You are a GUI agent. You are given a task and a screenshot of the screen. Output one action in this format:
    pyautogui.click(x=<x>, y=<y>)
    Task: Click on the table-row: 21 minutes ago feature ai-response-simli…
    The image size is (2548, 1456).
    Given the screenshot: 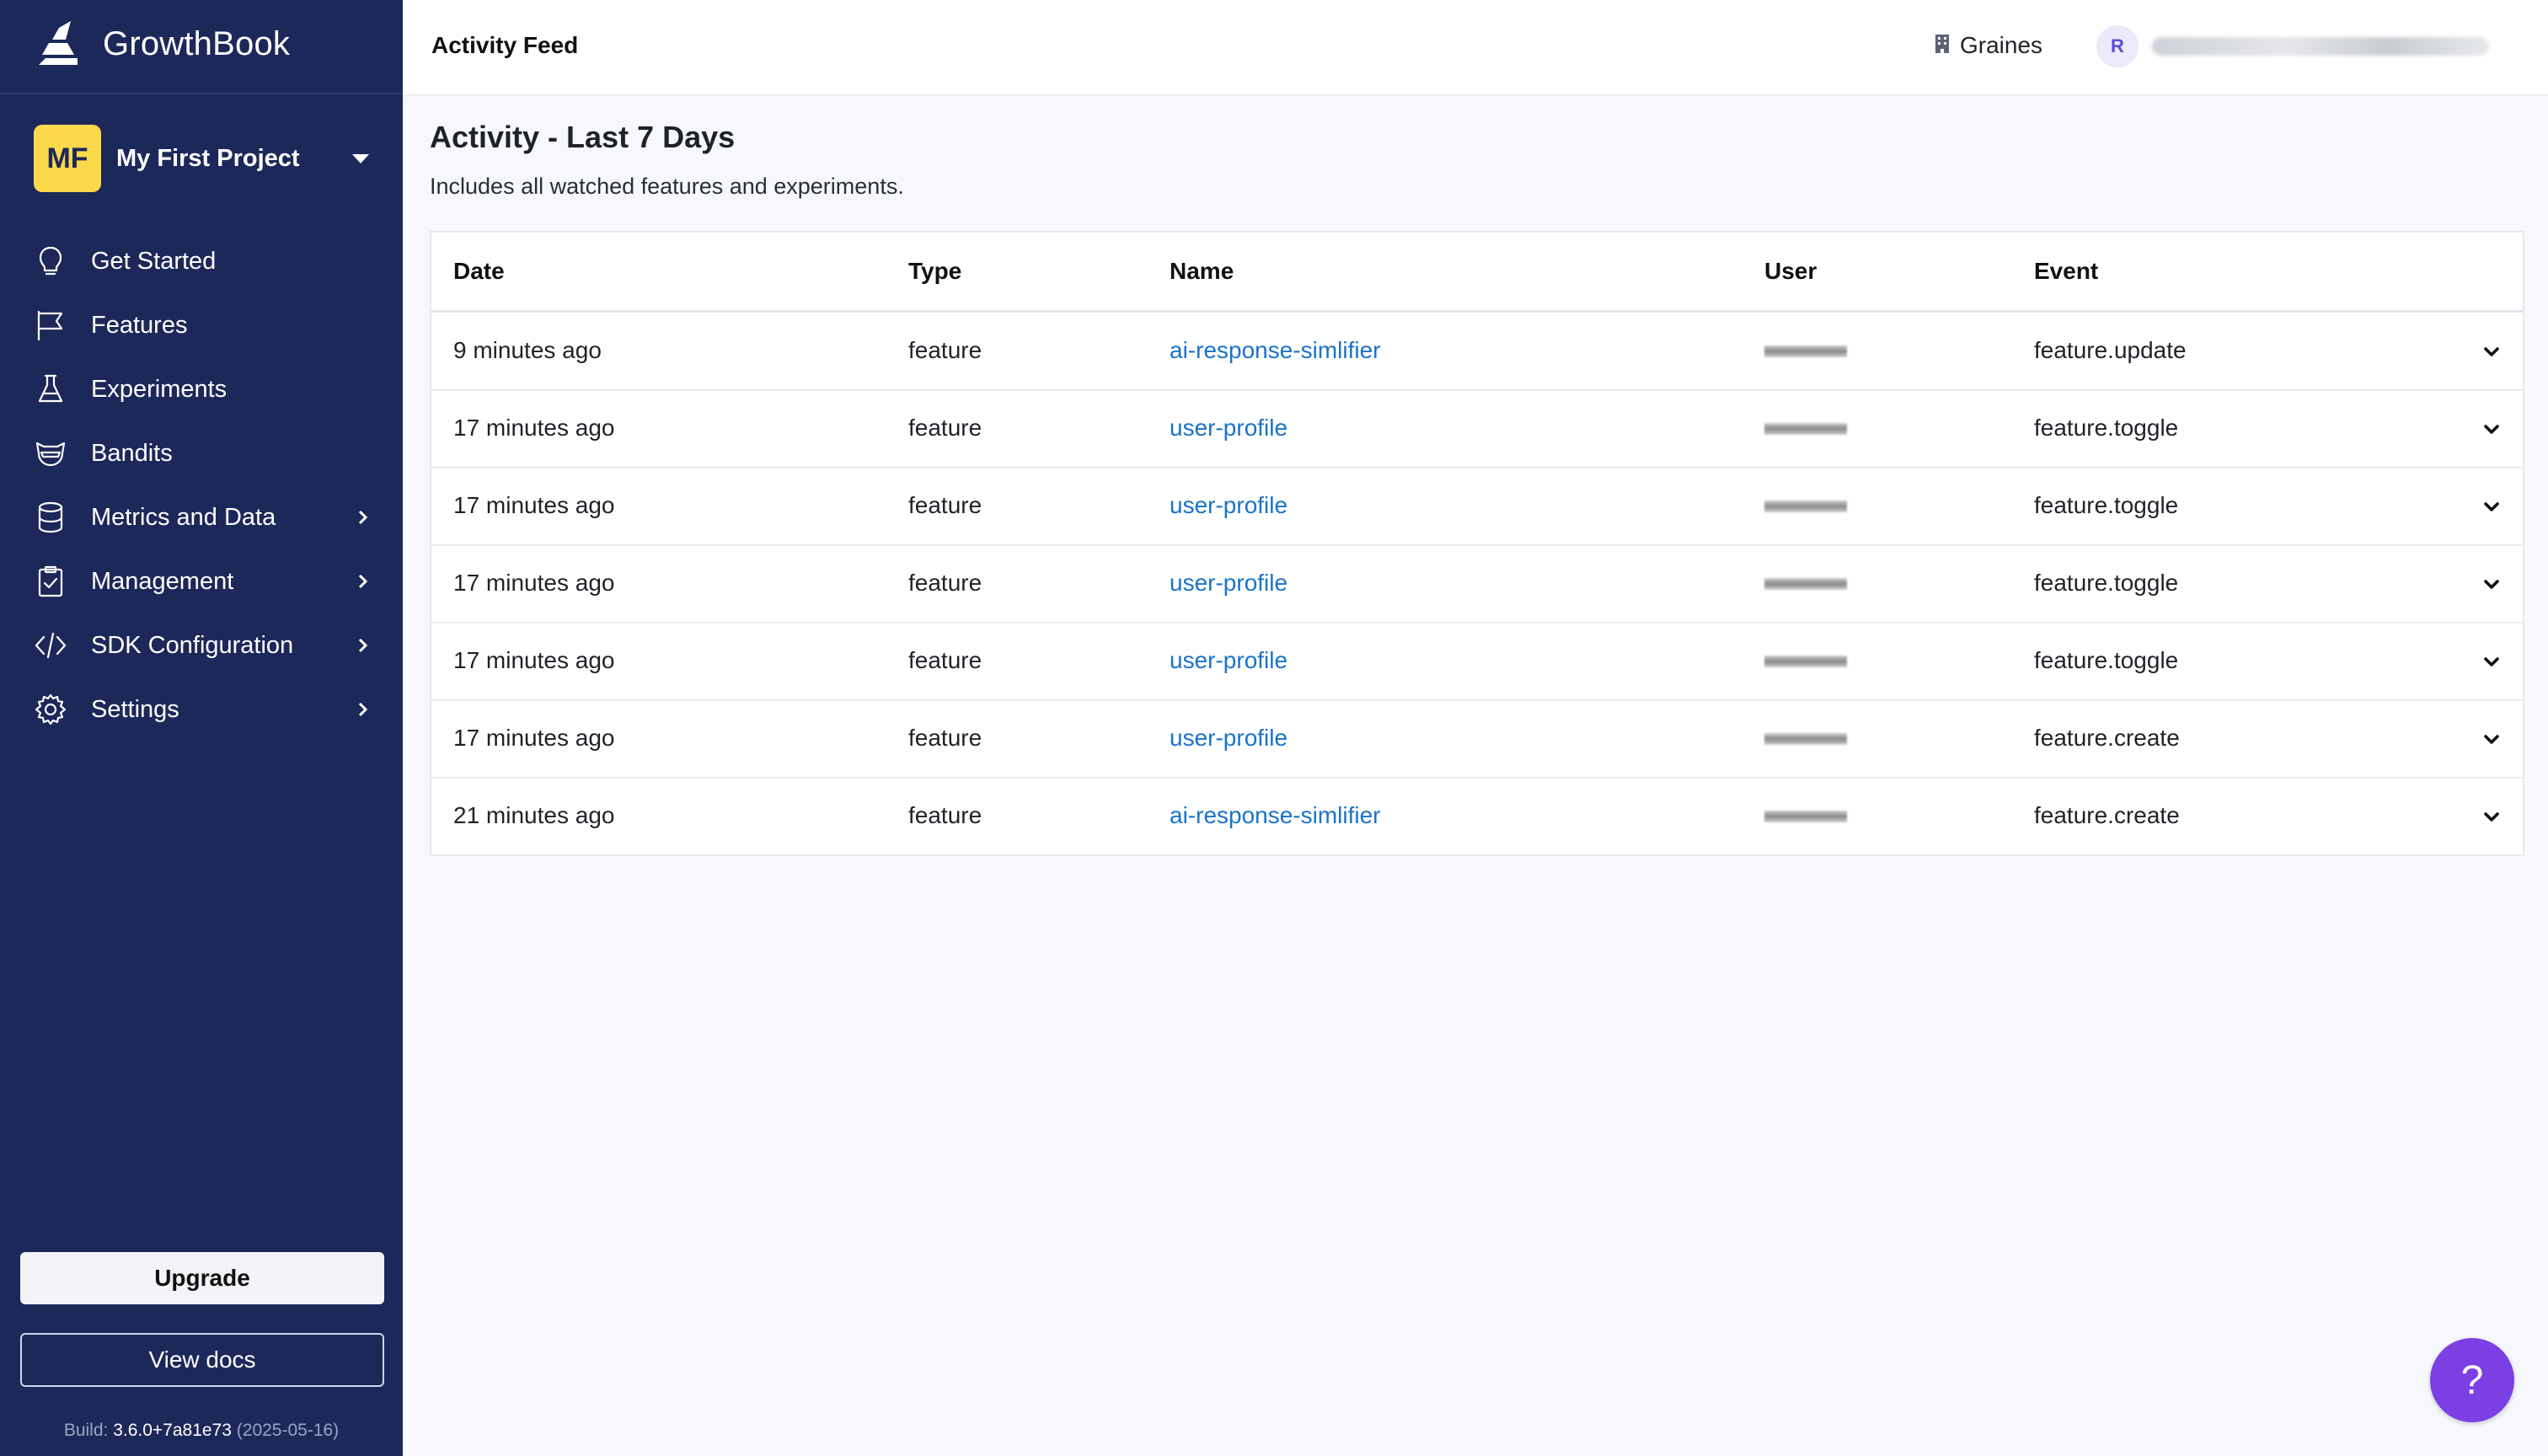 What is the action you would take?
    pyautogui.click(x=1477, y=815)
    